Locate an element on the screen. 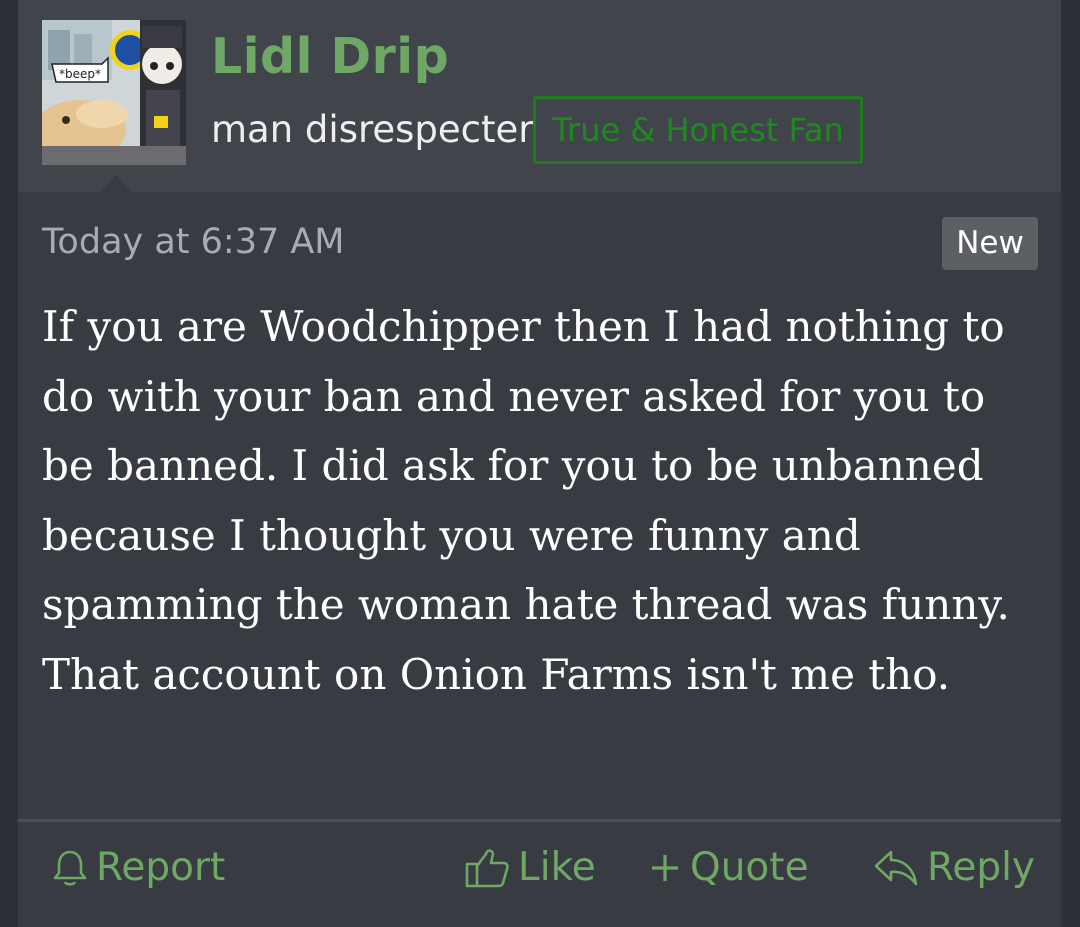 This screenshot has height=927, width=1080. user-title: man disrespecter is located at coordinates (372, 129).